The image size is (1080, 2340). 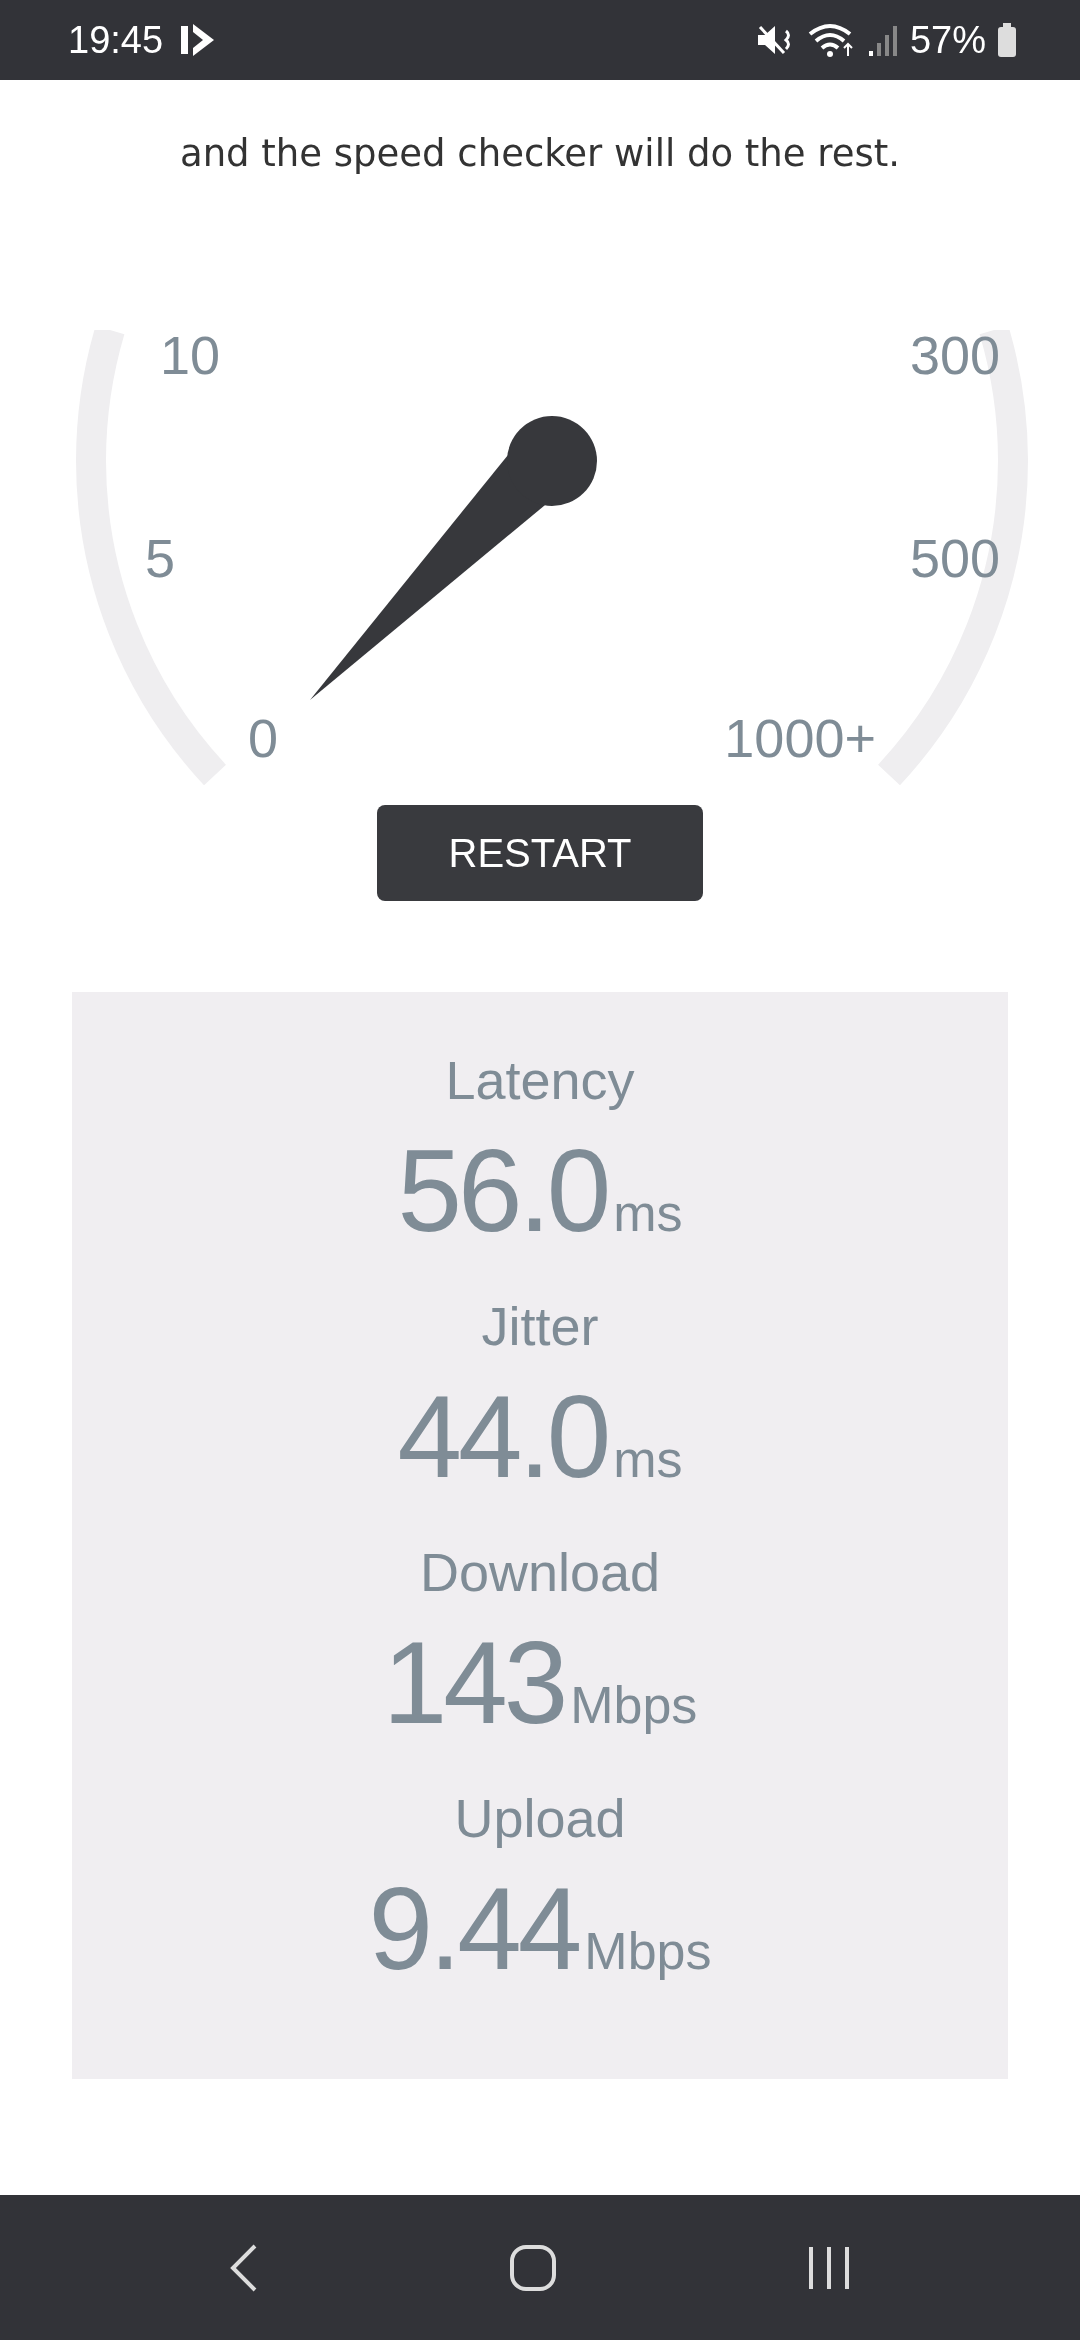 What do you see at coordinates (829, 2267) in the screenshot?
I see `recents-icon` at bounding box center [829, 2267].